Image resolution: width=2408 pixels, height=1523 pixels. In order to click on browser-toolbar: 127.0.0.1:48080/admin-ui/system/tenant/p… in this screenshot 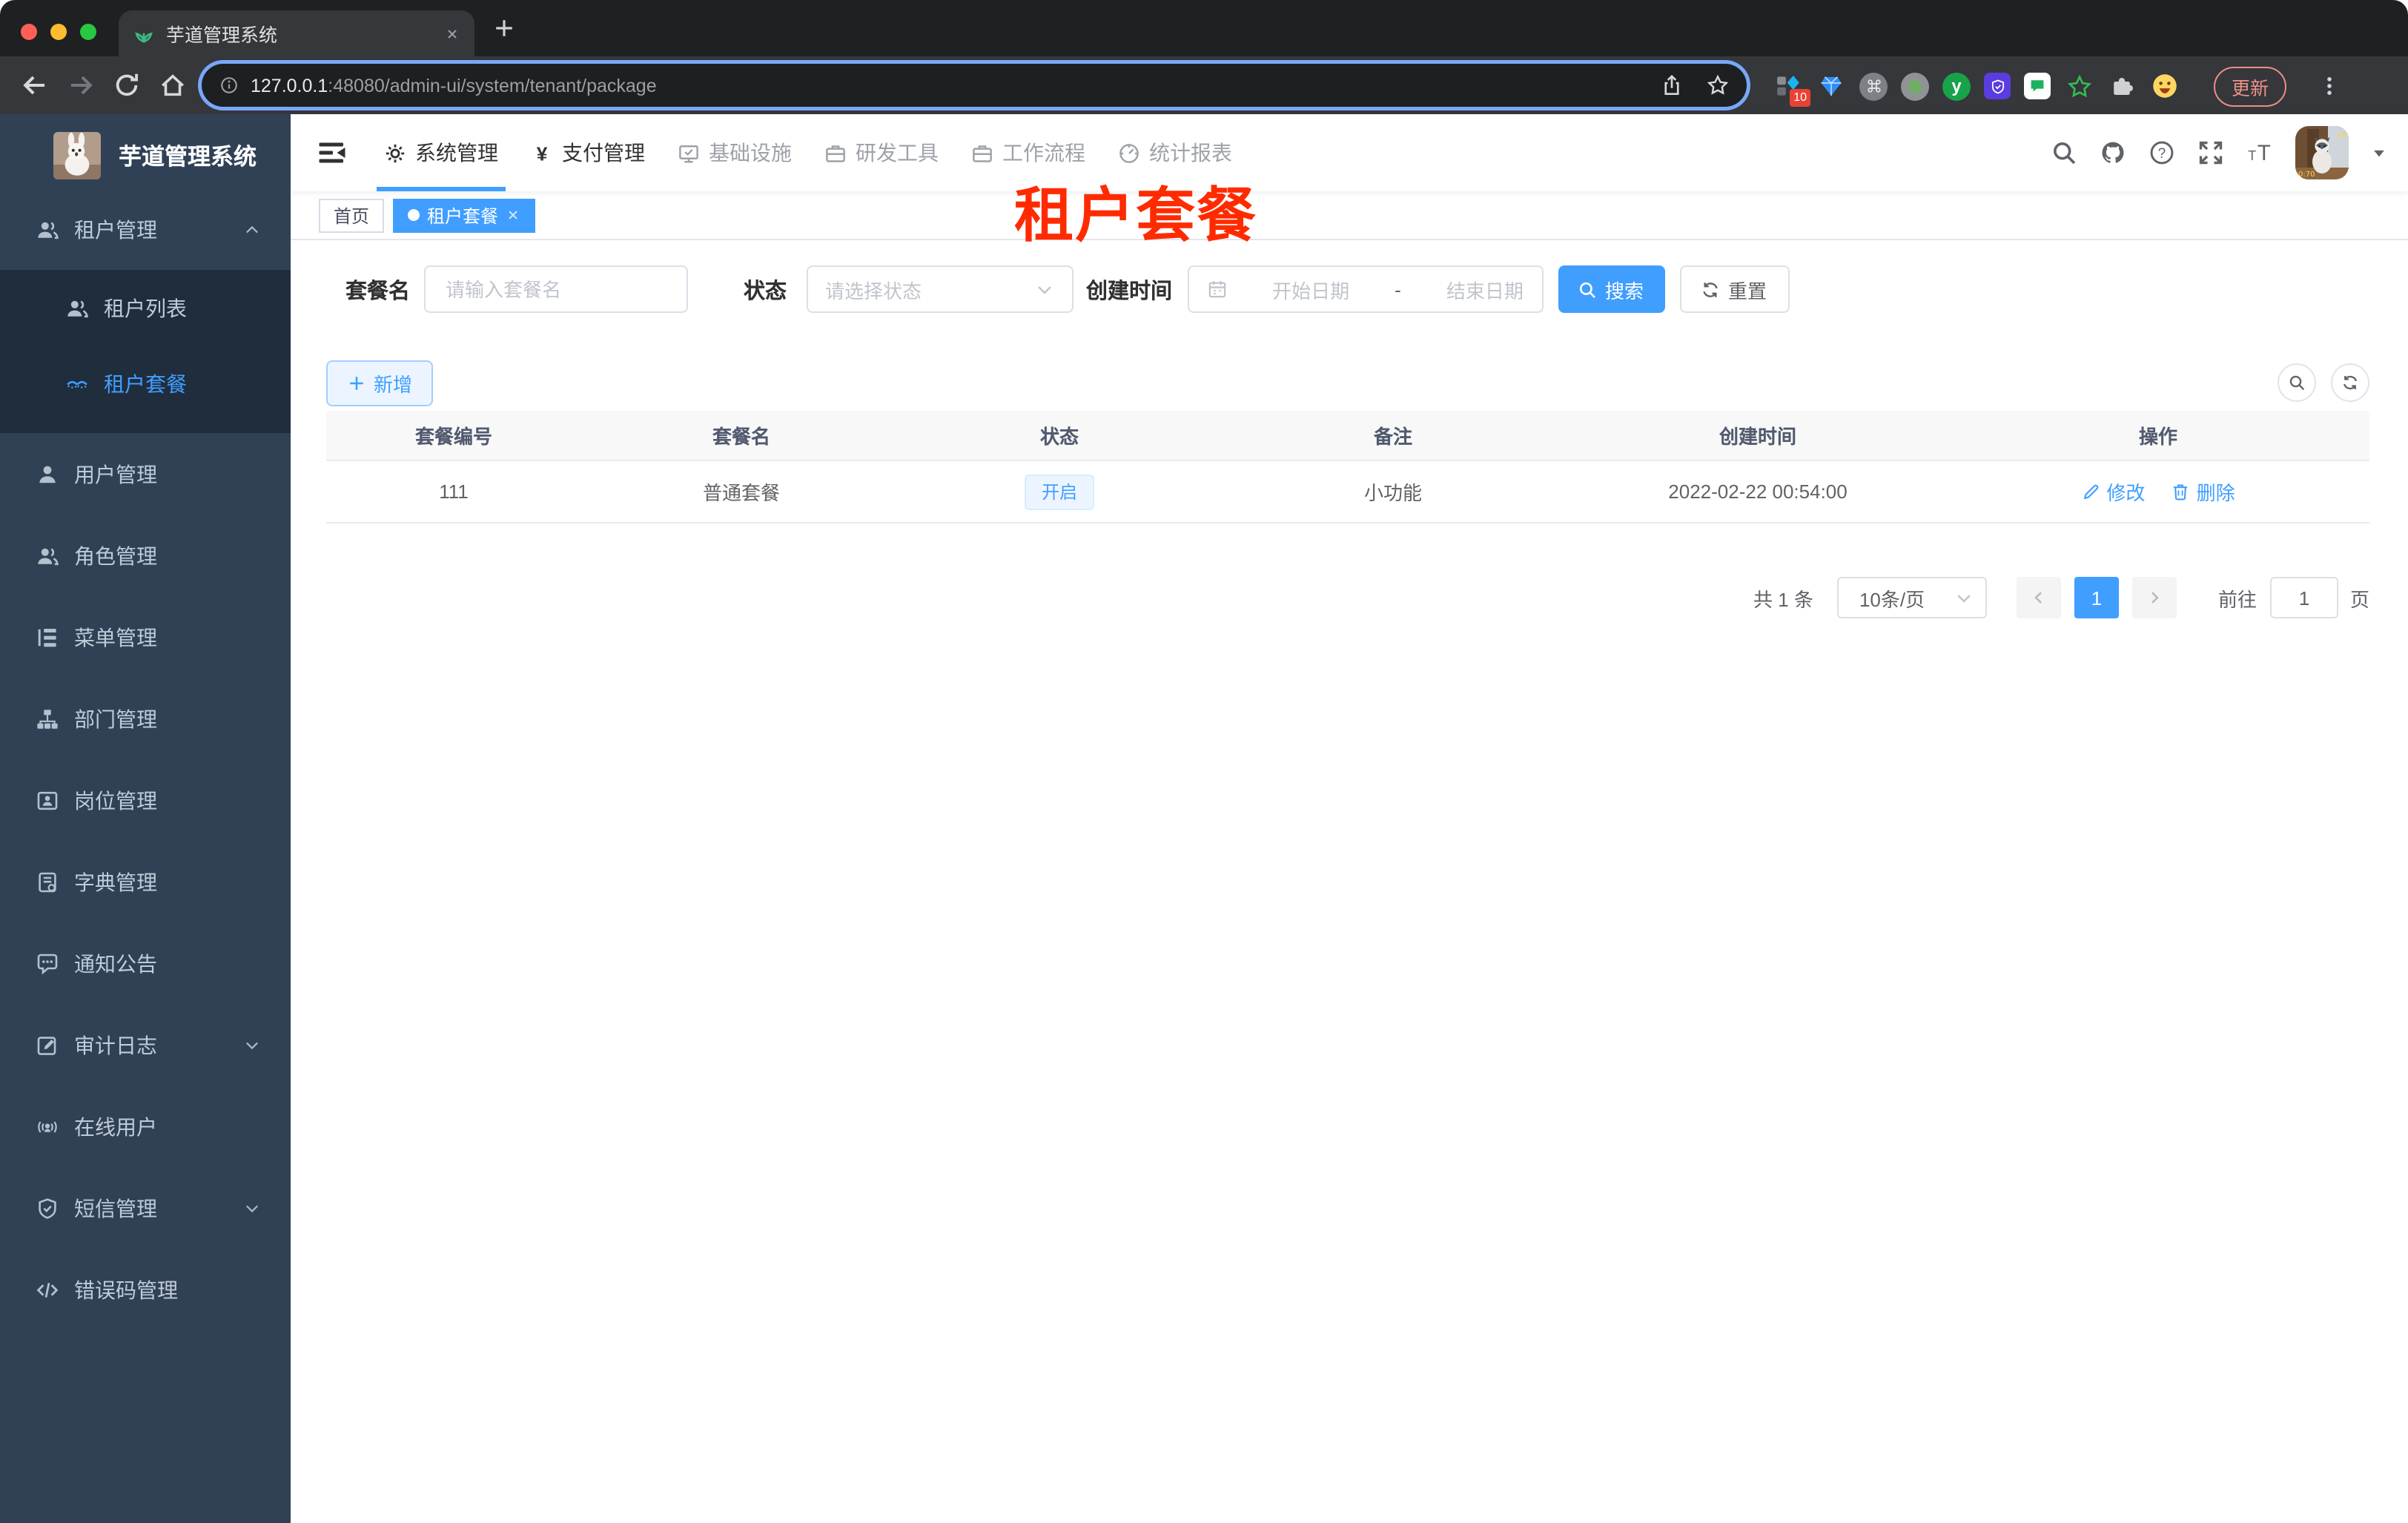, I will do `click(1204, 85)`.